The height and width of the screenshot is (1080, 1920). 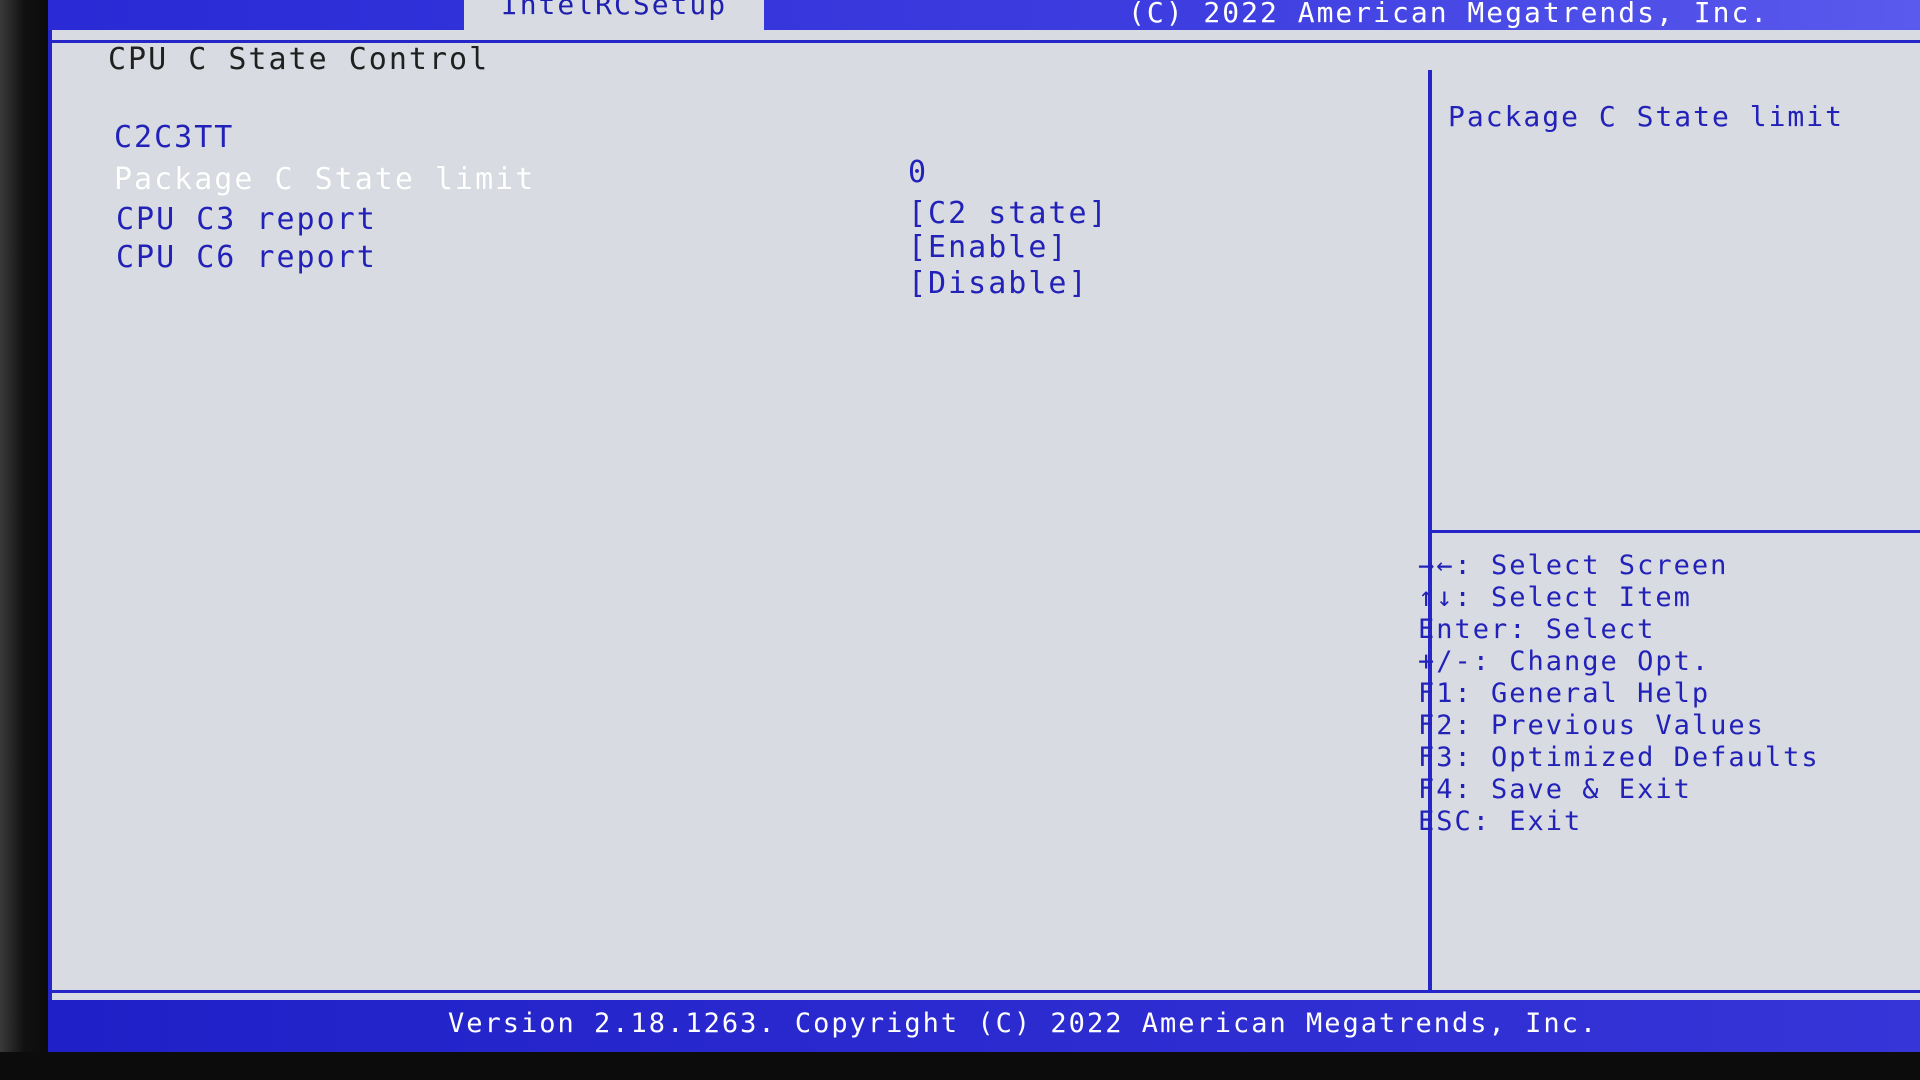 What do you see at coordinates (988, 247) in the screenshot?
I see `setting-cpu-c3-report-value: [Enable]` at bounding box center [988, 247].